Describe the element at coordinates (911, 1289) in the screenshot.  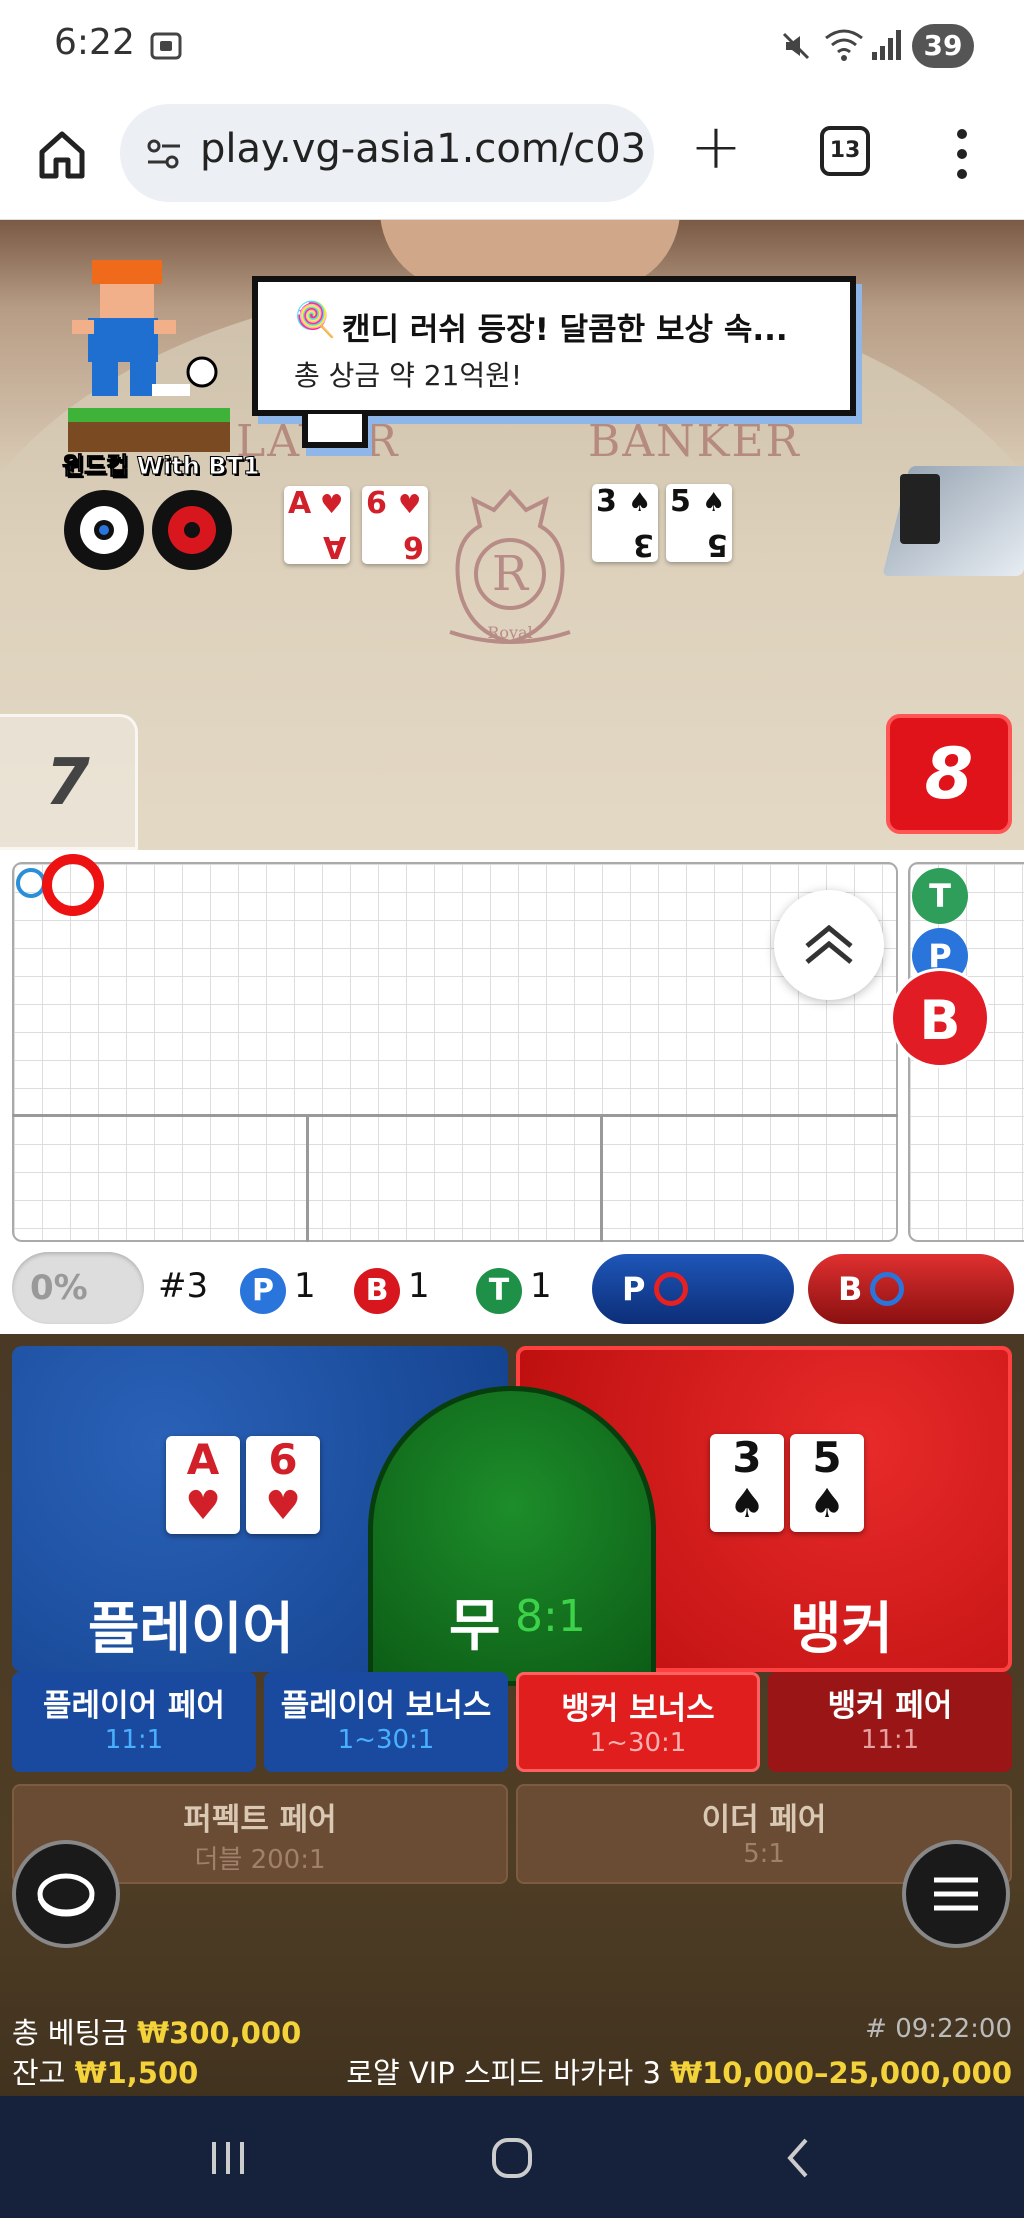
I see `predict-banker-button: B` at that location.